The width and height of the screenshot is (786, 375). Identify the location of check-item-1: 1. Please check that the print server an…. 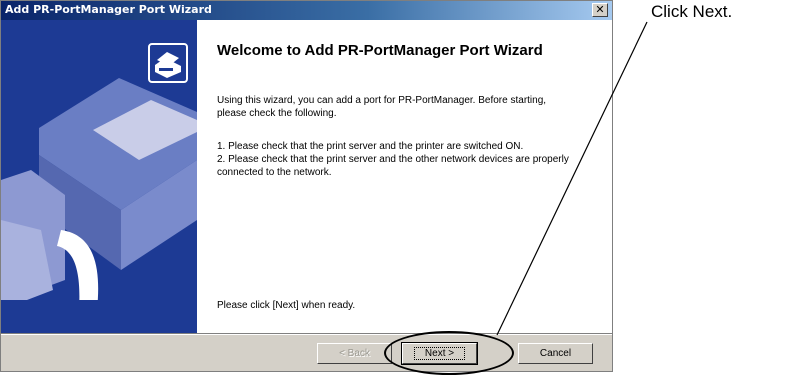
(370, 146).